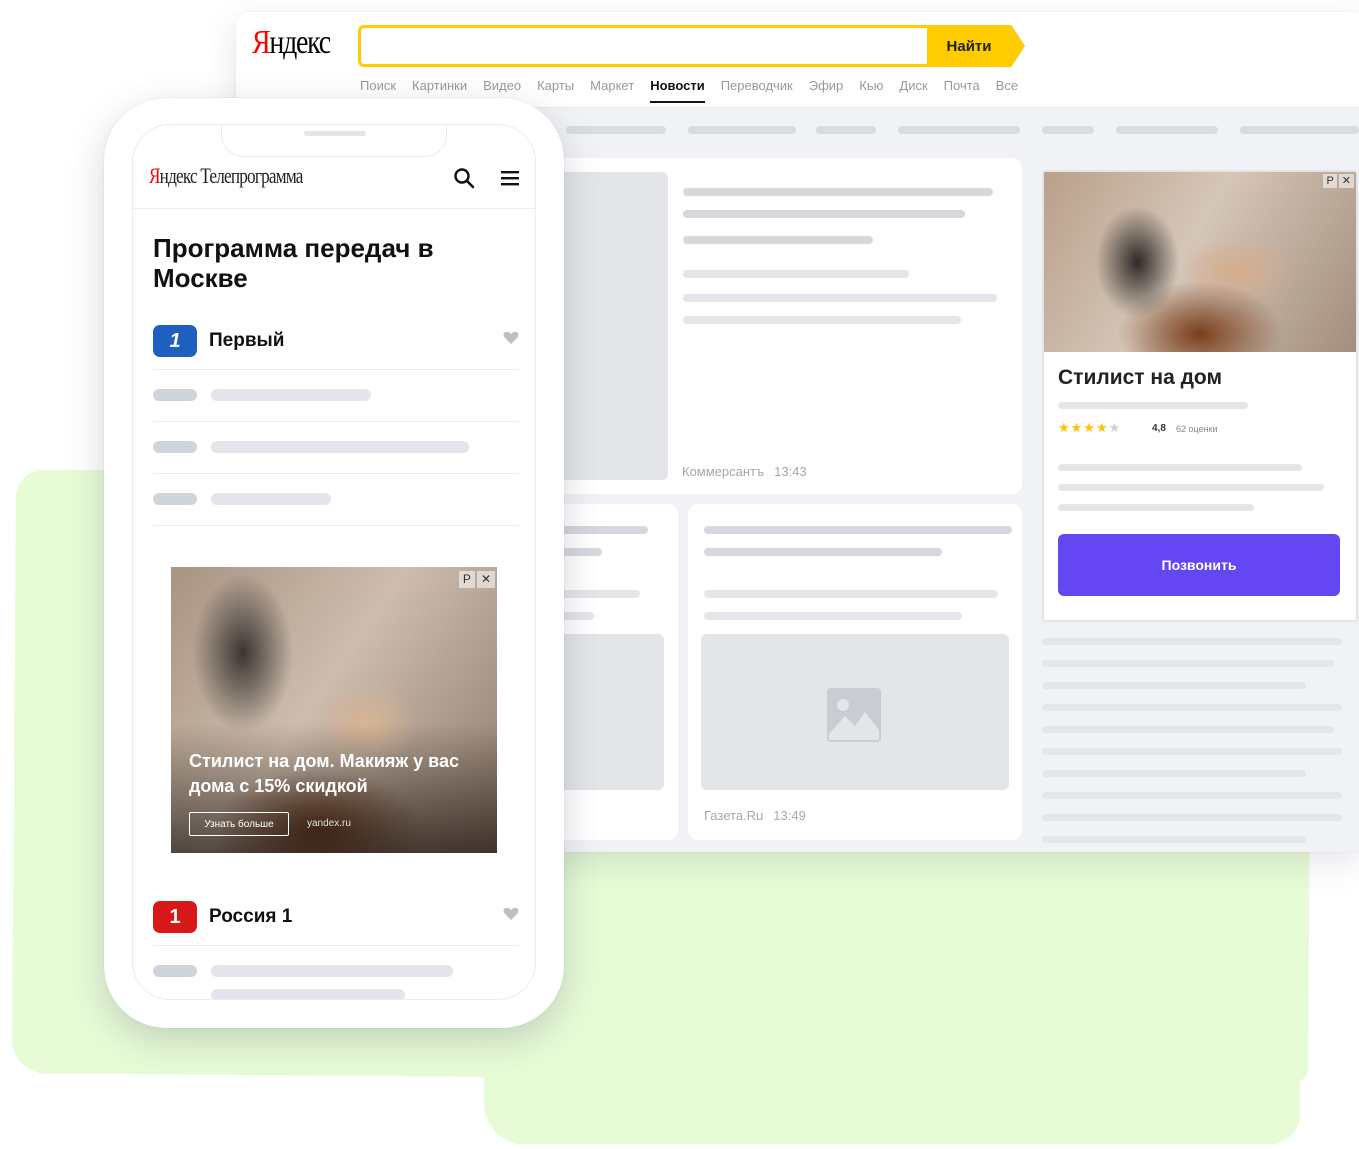 The height and width of the screenshot is (1149, 1359). What do you see at coordinates (744, 471) in the screenshot?
I see `news-source: Коммерсантъ 13:43` at bounding box center [744, 471].